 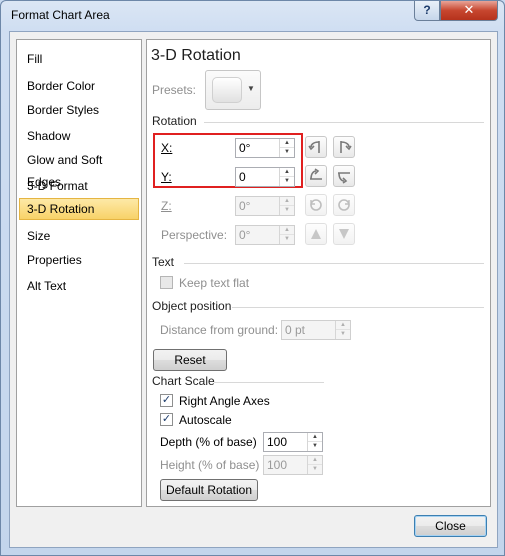 What do you see at coordinates (79, 110) in the screenshot?
I see `nav-item-border-styles: Border Styles` at bounding box center [79, 110].